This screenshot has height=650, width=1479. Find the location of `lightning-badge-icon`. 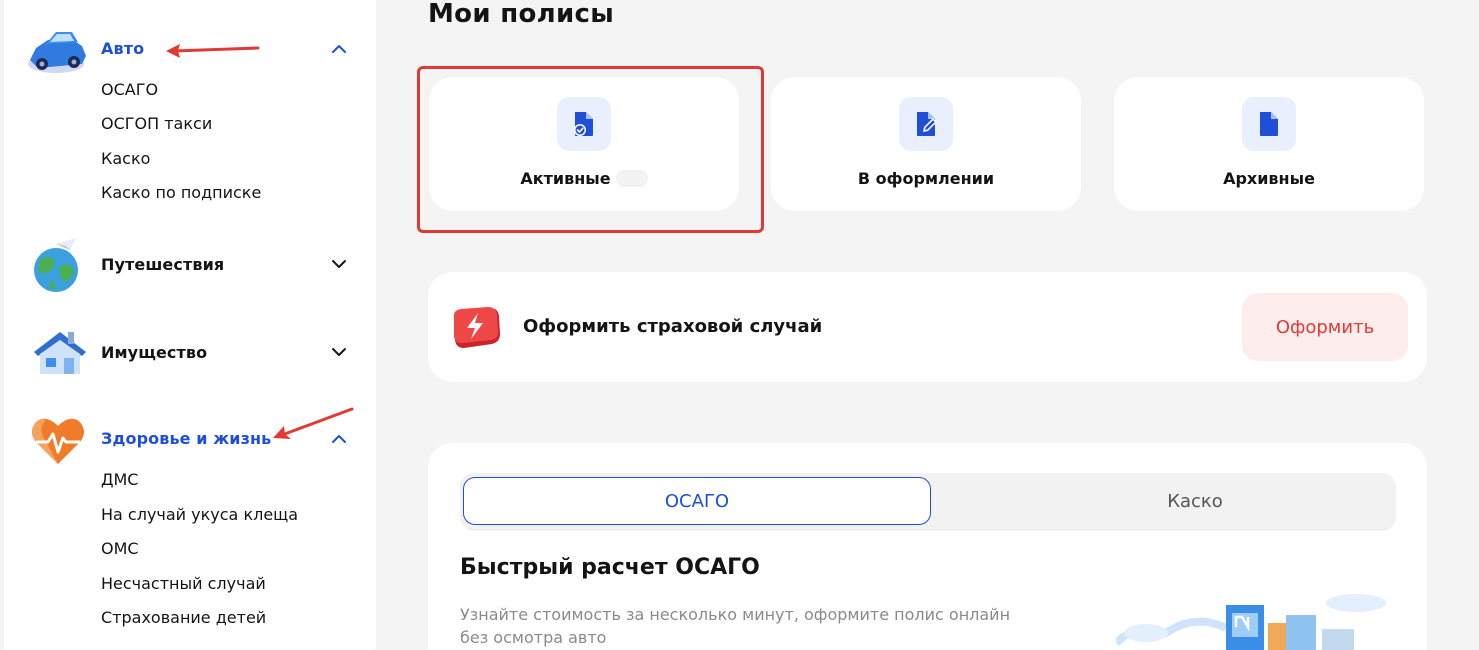

lightning-badge-icon is located at coordinates (476, 327).